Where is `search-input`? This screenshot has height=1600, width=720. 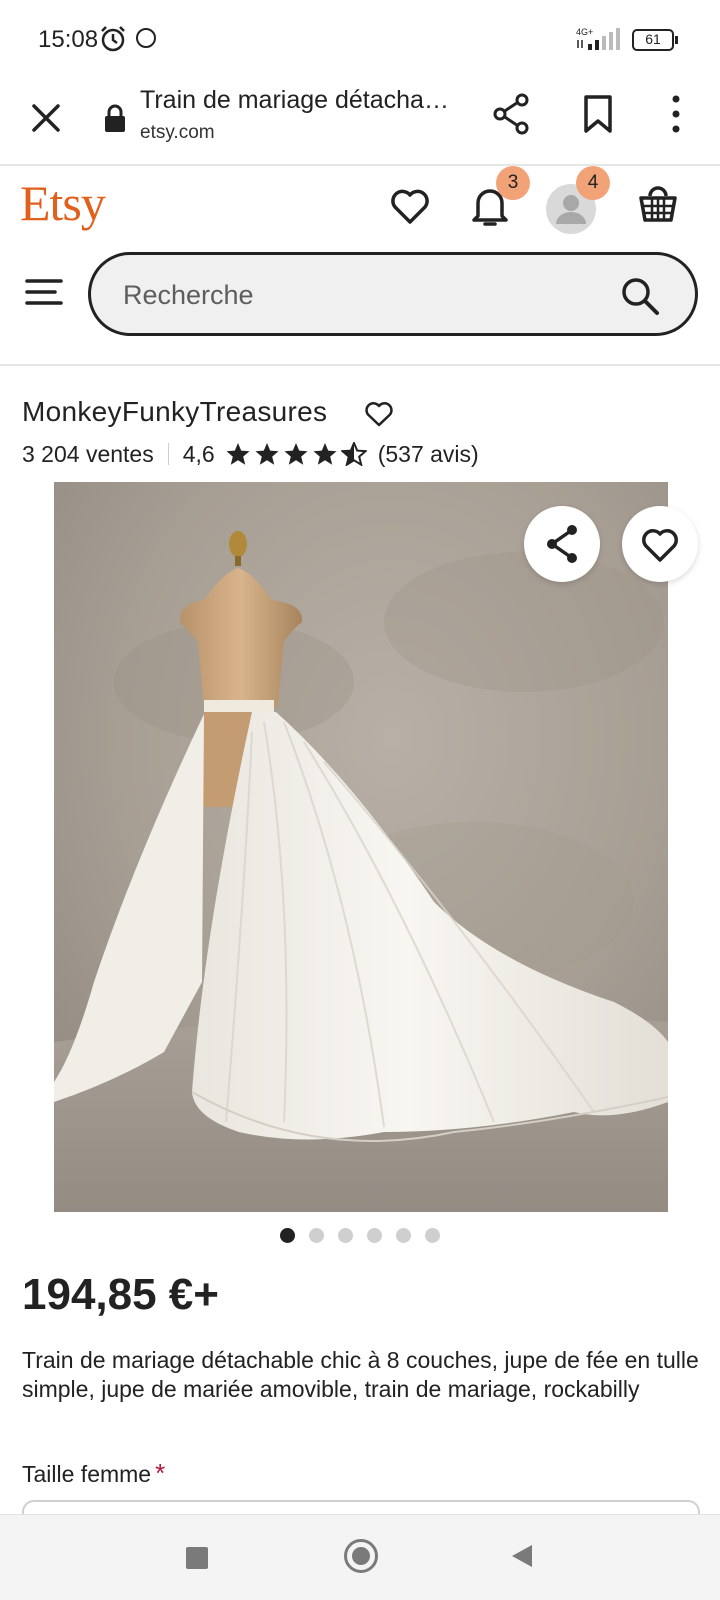
search-input is located at coordinates (343, 295).